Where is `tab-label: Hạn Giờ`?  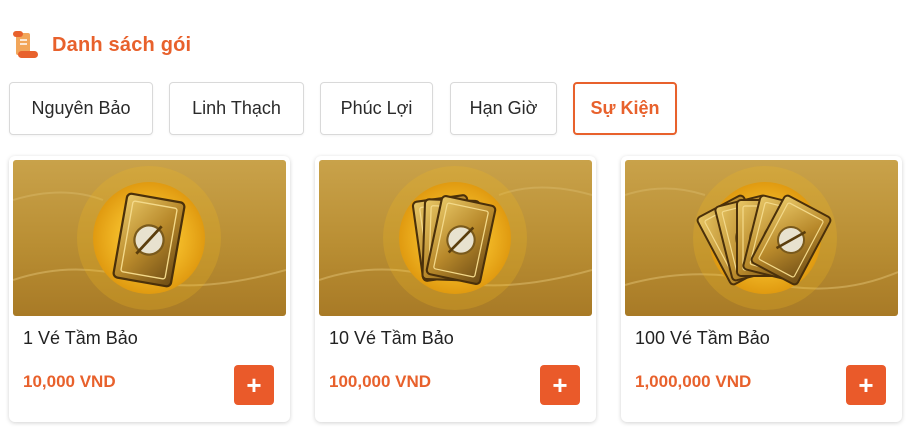
tab-label: Hạn Giờ is located at coordinates (503, 108).